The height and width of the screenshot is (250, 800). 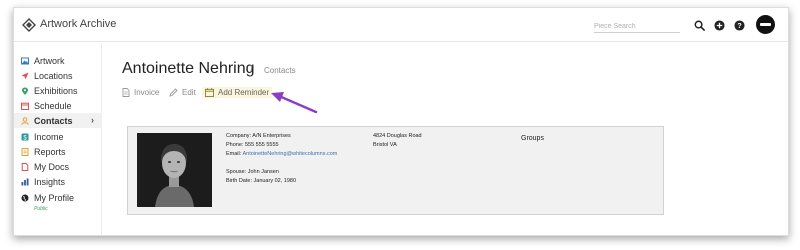 What do you see at coordinates (290, 154) in the screenshot?
I see `contact-email-link: AntoinetteNehring@whitecolumns.com` at bounding box center [290, 154].